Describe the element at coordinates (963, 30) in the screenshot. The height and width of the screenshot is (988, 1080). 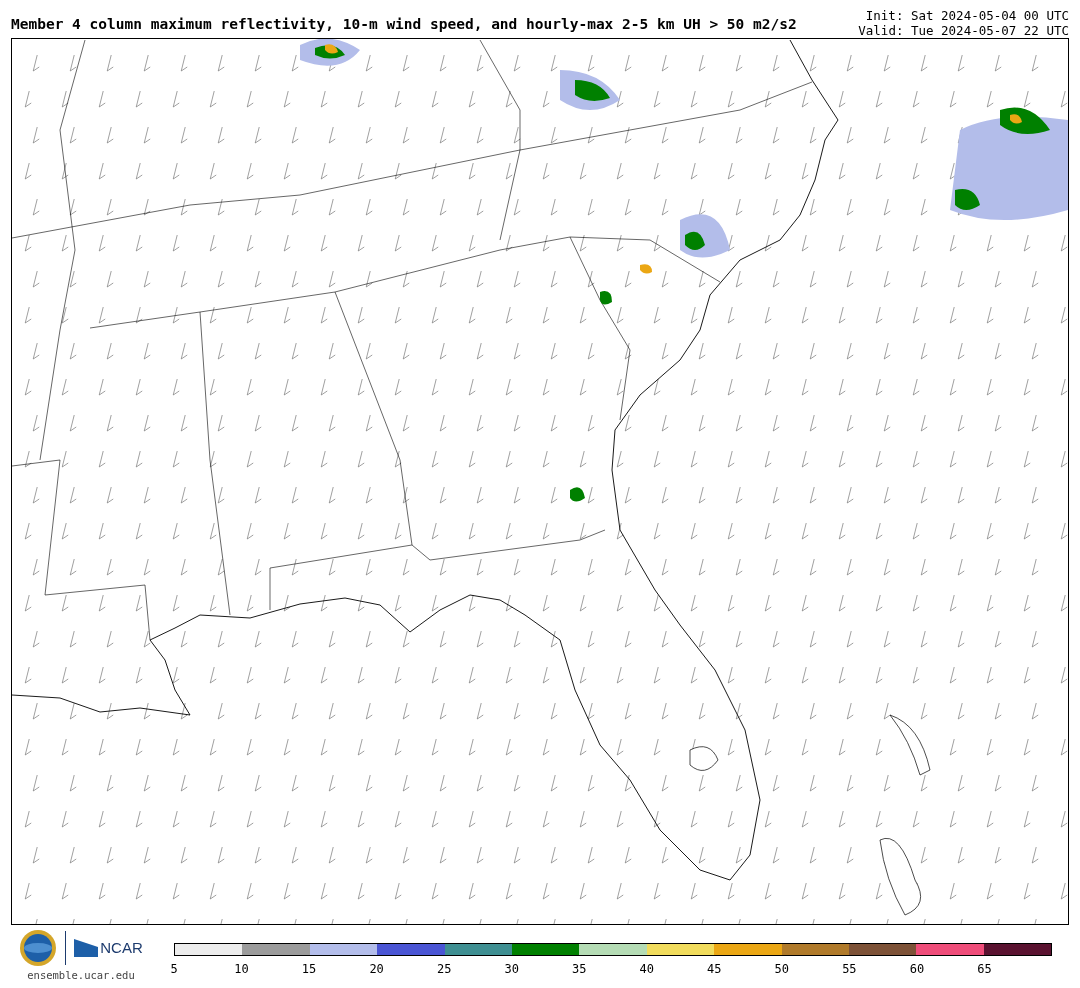
I see `valid-time: Valid: Tue 2024-05-07 22 UTC` at that location.